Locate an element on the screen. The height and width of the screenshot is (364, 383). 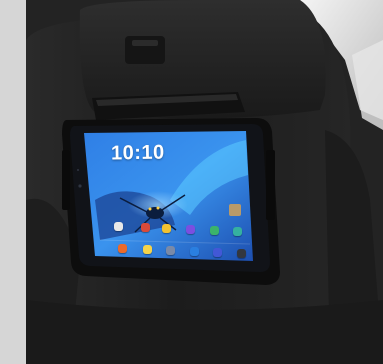
holder-clip-left is located at coordinates (66, 180).